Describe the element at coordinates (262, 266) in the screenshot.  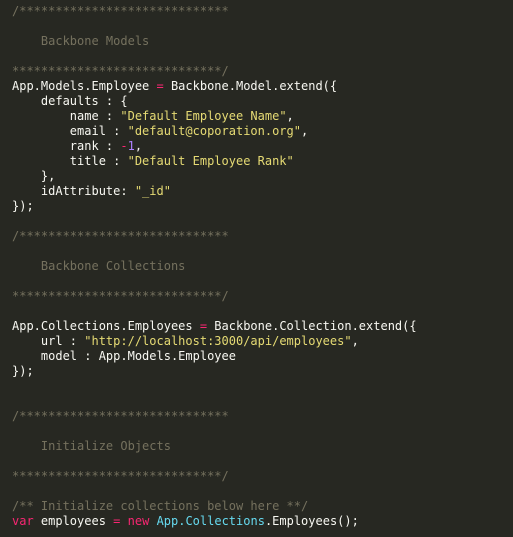
I see `code-line: Backbone Collections` at that location.